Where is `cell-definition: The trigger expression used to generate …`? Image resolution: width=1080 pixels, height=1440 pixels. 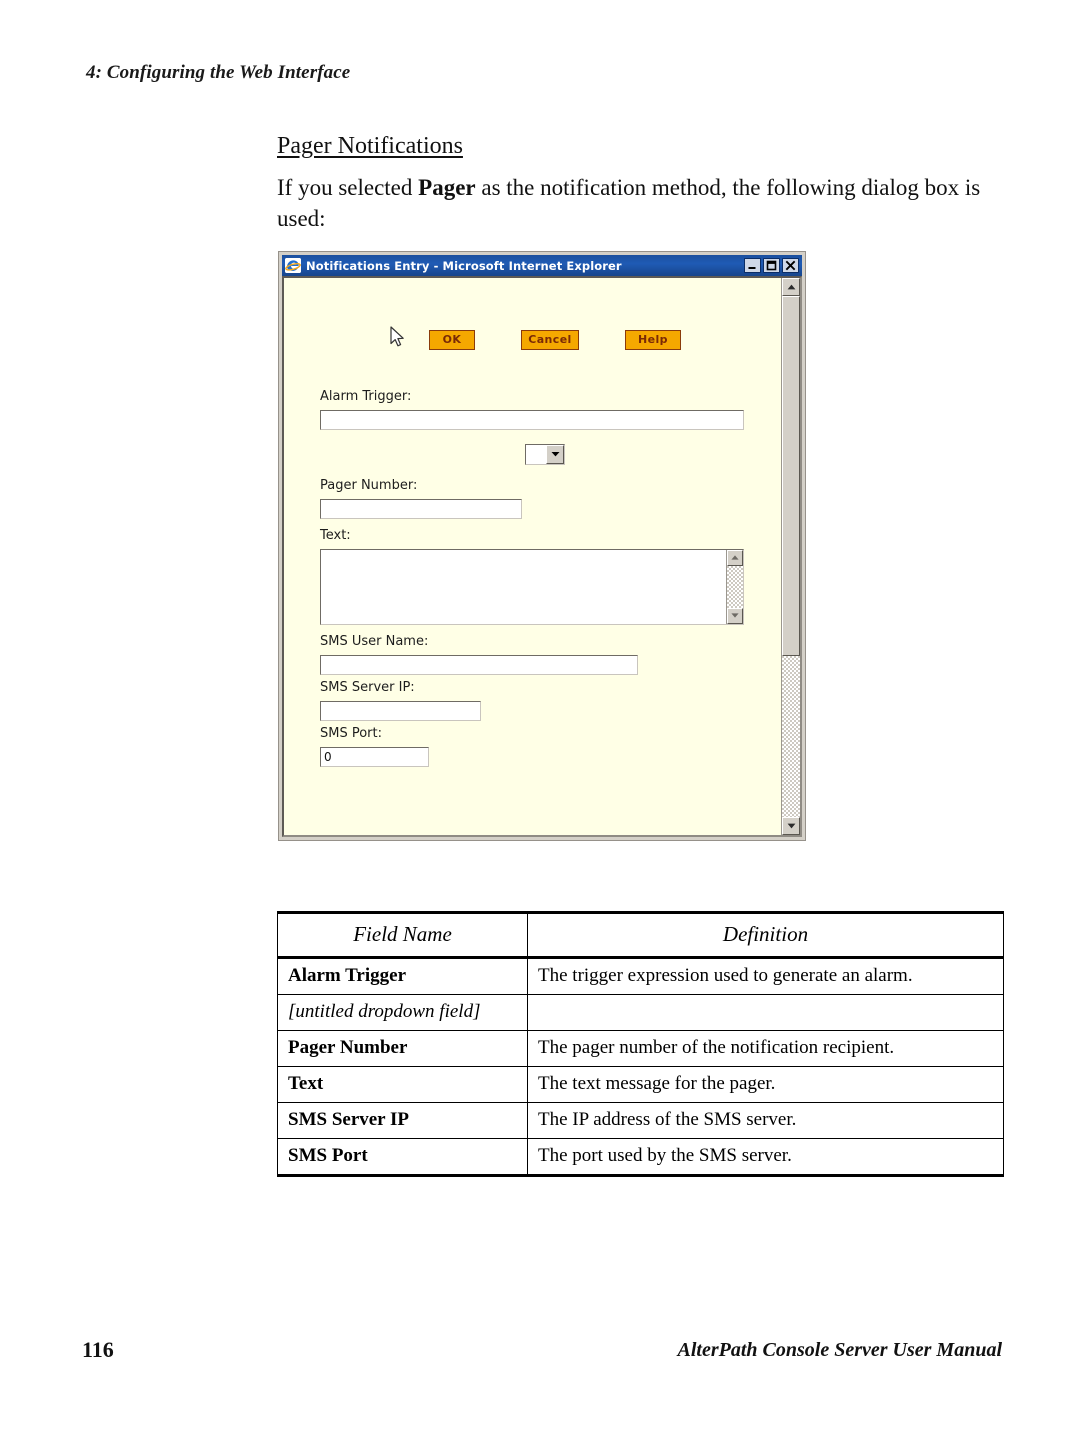 cell-definition: The trigger expression used to generate … is located at coordinates (765, 976).